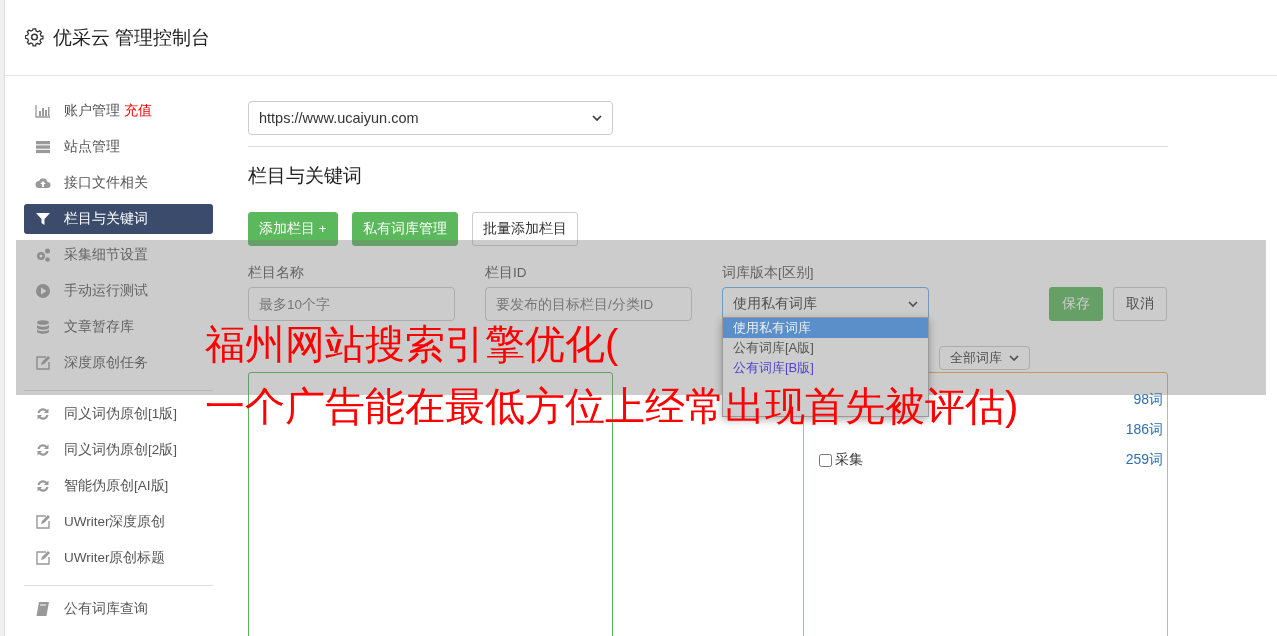  Describe the element at coordinates (825, 328) in the screenshot. I see `dropdown-option: 使用私有词库` at that location.